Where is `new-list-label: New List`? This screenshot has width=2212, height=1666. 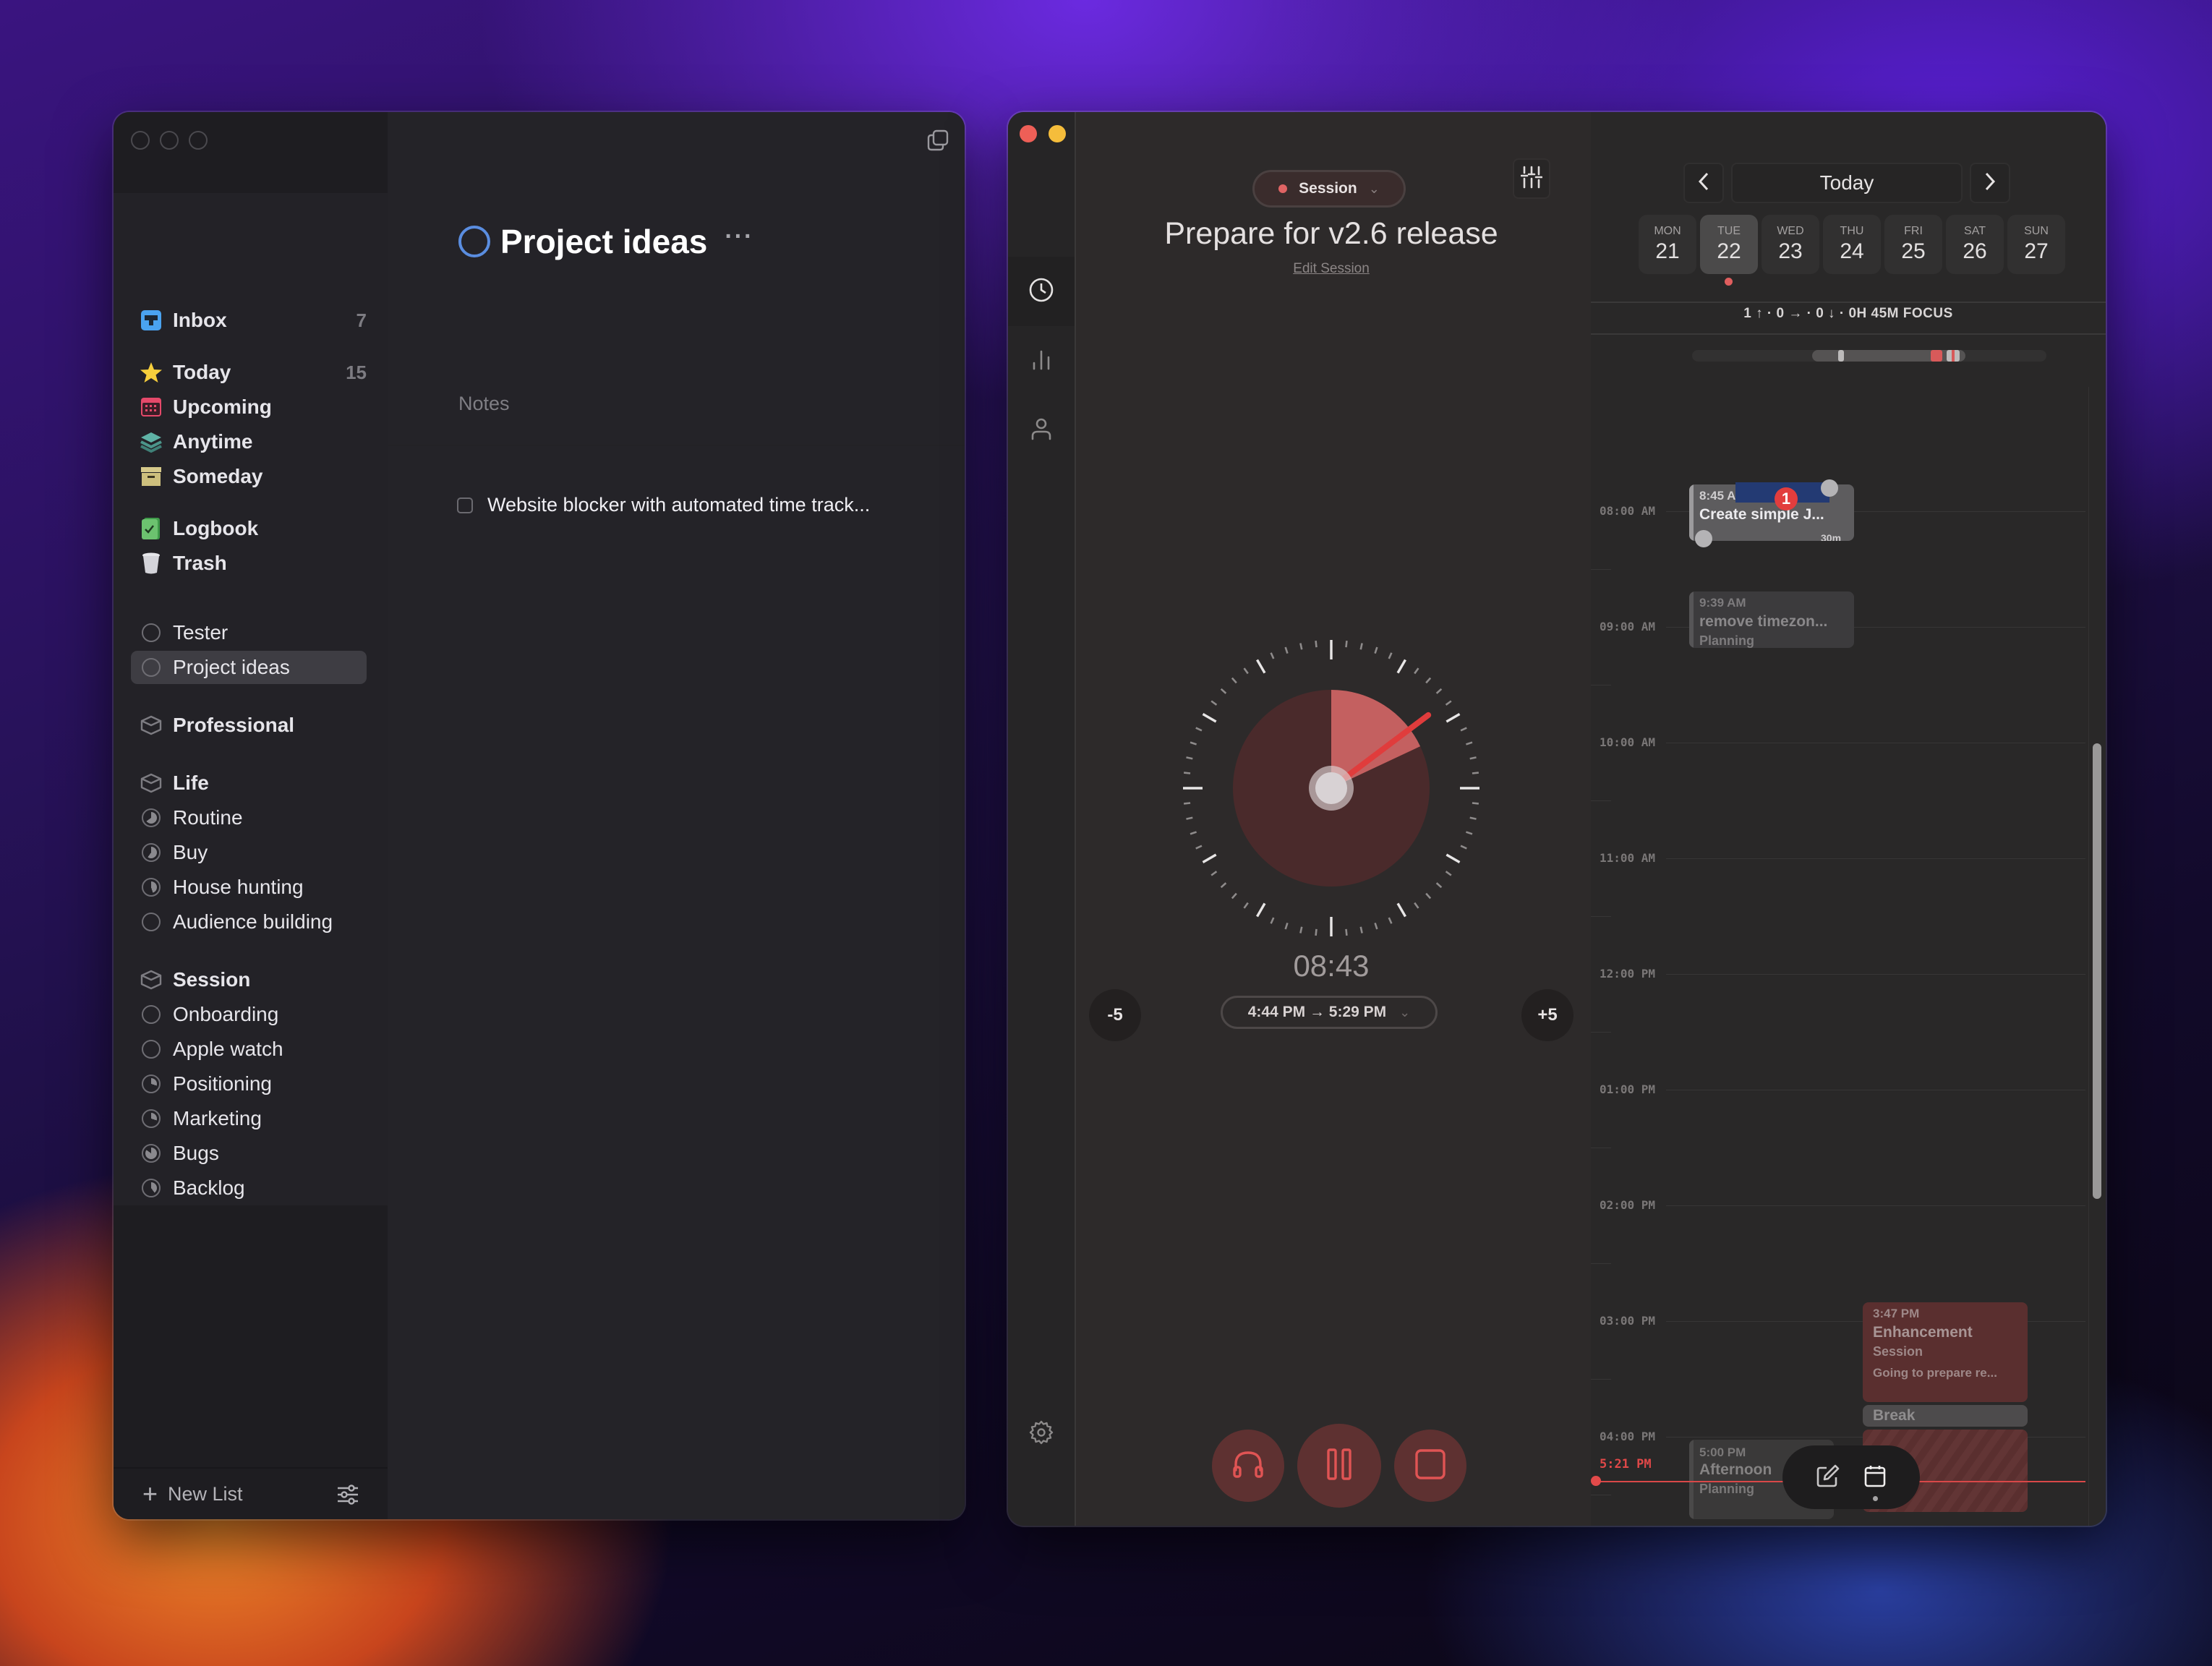 new-list-label: New List is located at coordinates (205, 1493).